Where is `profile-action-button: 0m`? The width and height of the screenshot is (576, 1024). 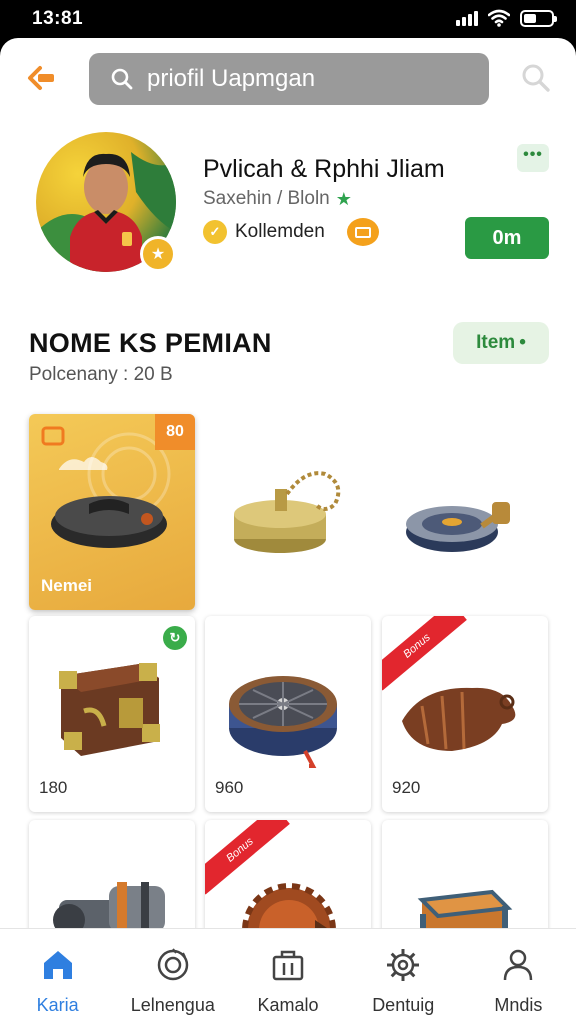 profile-action-button: 0m is located at coordinates (507, 238).